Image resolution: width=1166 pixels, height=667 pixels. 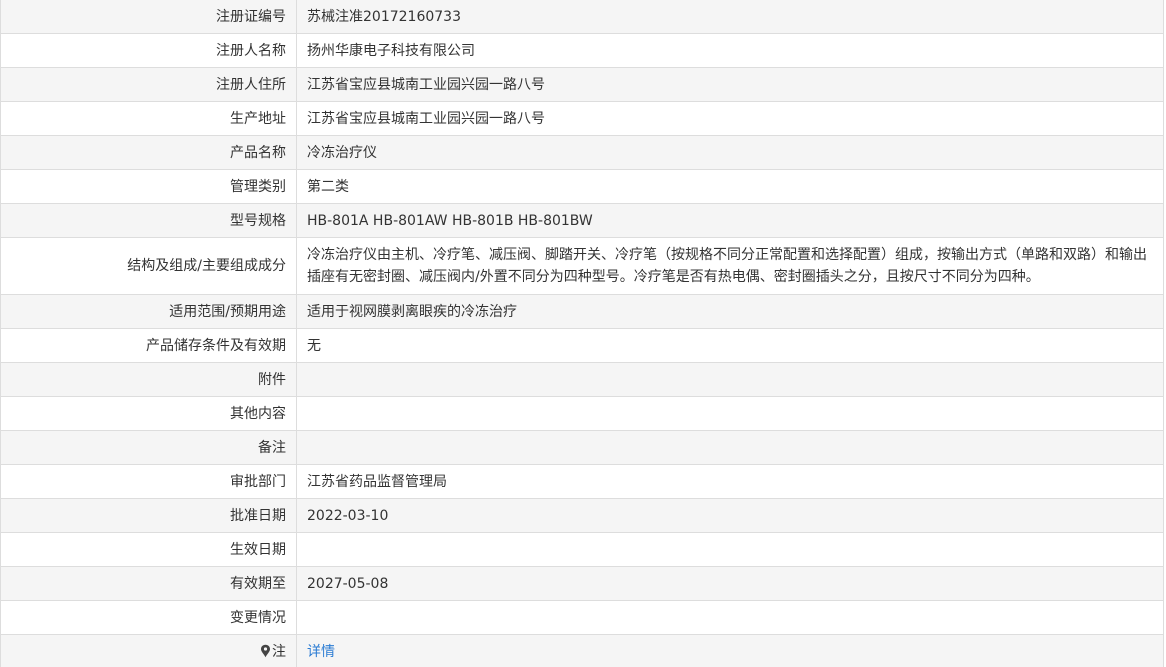 I want to click on row-label: 生产地址, so click(x=148, y=118).